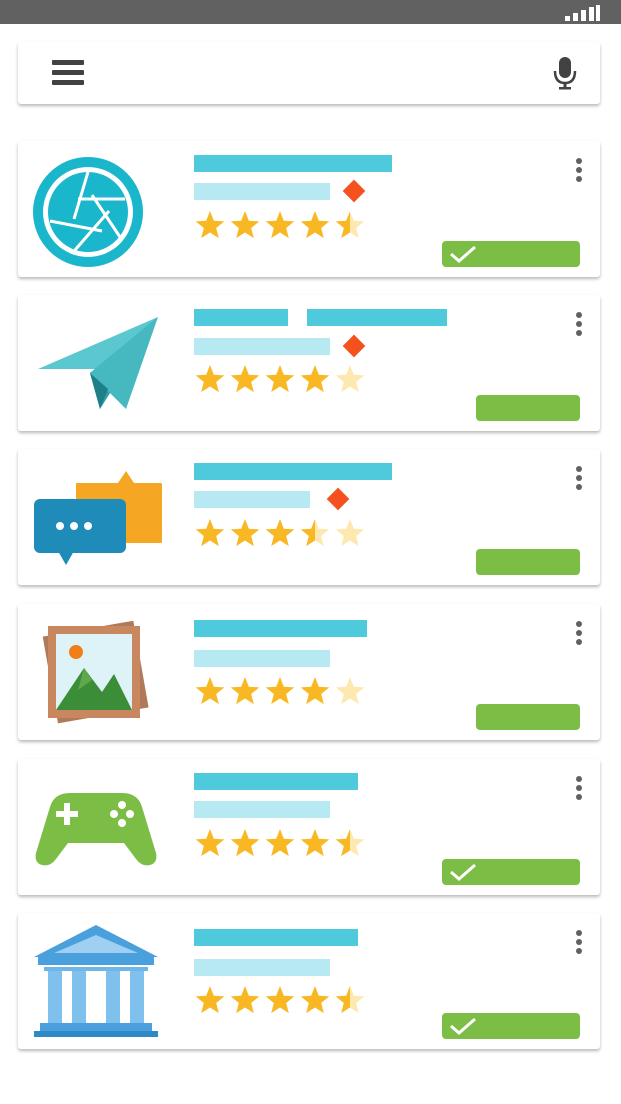  What do you see at coordinates (96, 829) in the screenshot?
I see `game-controller-icon` at bounding box center [96, 829].